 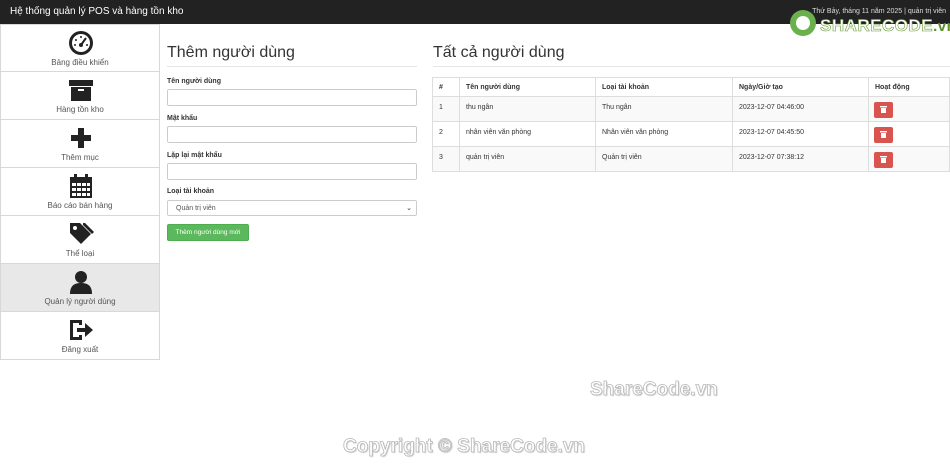 What do you see at coordinates (761, 87) in the screenshot?
I see `column-header: Ngày/Giờ tạo` at bounding box center [761, 87].